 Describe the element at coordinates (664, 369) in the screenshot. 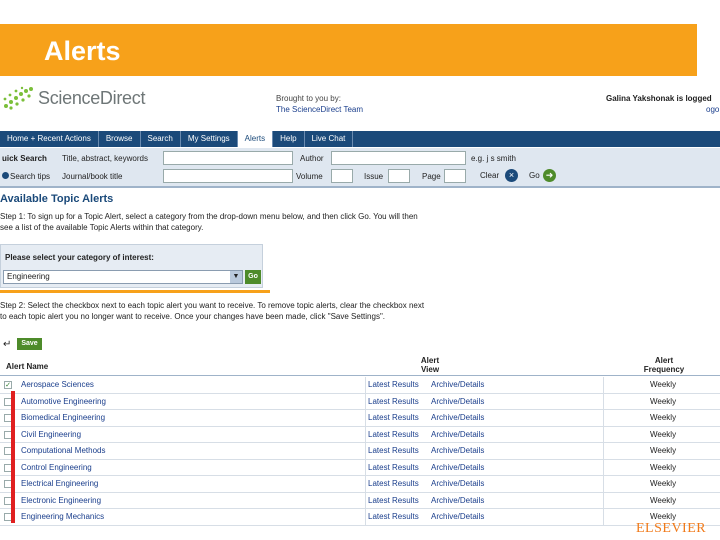

I see `col-freq-line2: Frequency` at that location.